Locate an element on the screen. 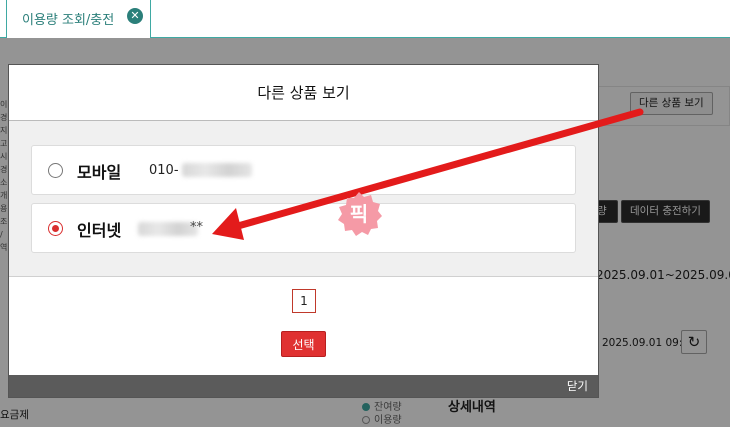  option-internet: 인터넷 ** is located at coordinates (303, 228).